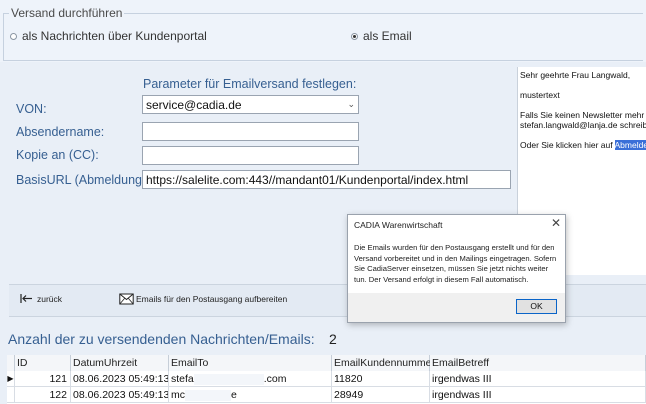  I want to click on back-button-label: zurück, so click(49, 299).